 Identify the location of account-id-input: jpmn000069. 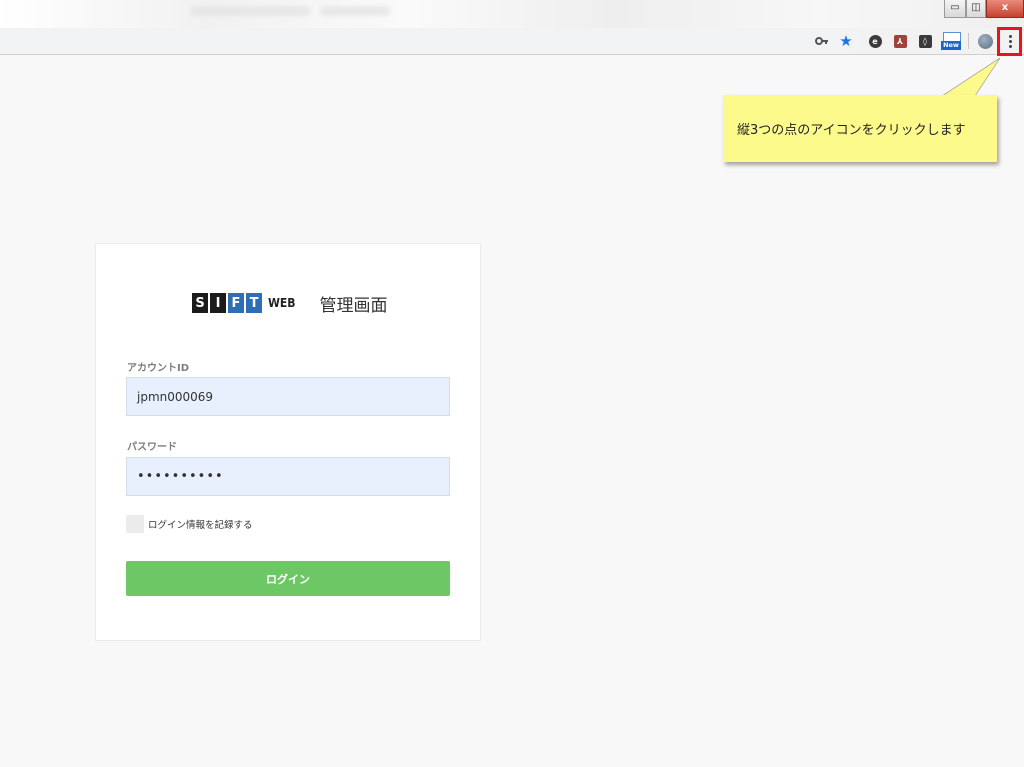
(288, 396).